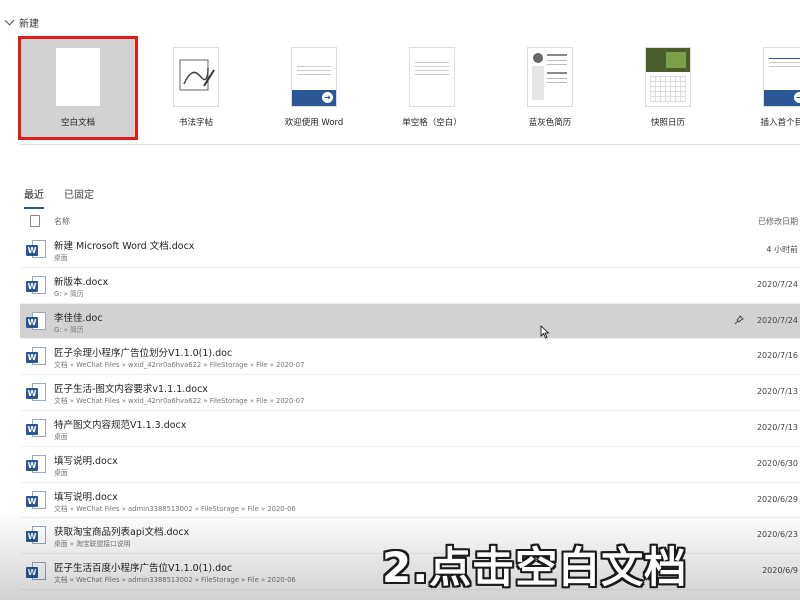  Describe the element at coordinates (79, 197) in the screenshot. I see `tab-pinned: 已固定` at that location.